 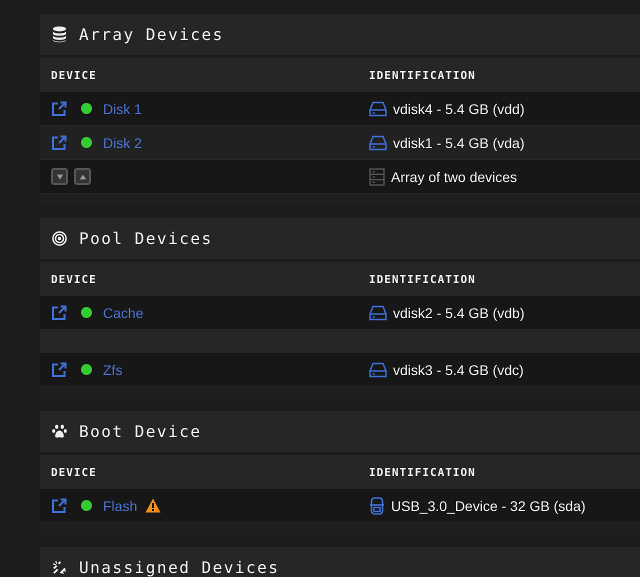 I want to click on section-title: Unassigned Devices, so click(x=179, y=567).